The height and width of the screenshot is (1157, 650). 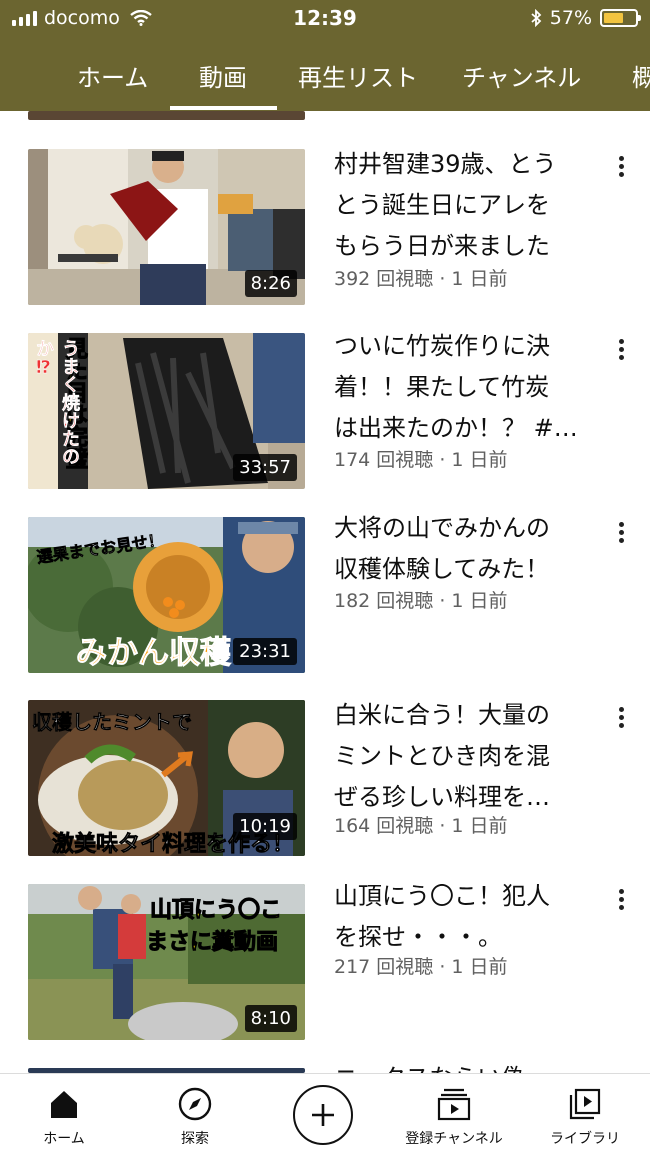 I want to click on nav-subscriptions-label: 登録チャンネル, so click(x=454, y=1139).